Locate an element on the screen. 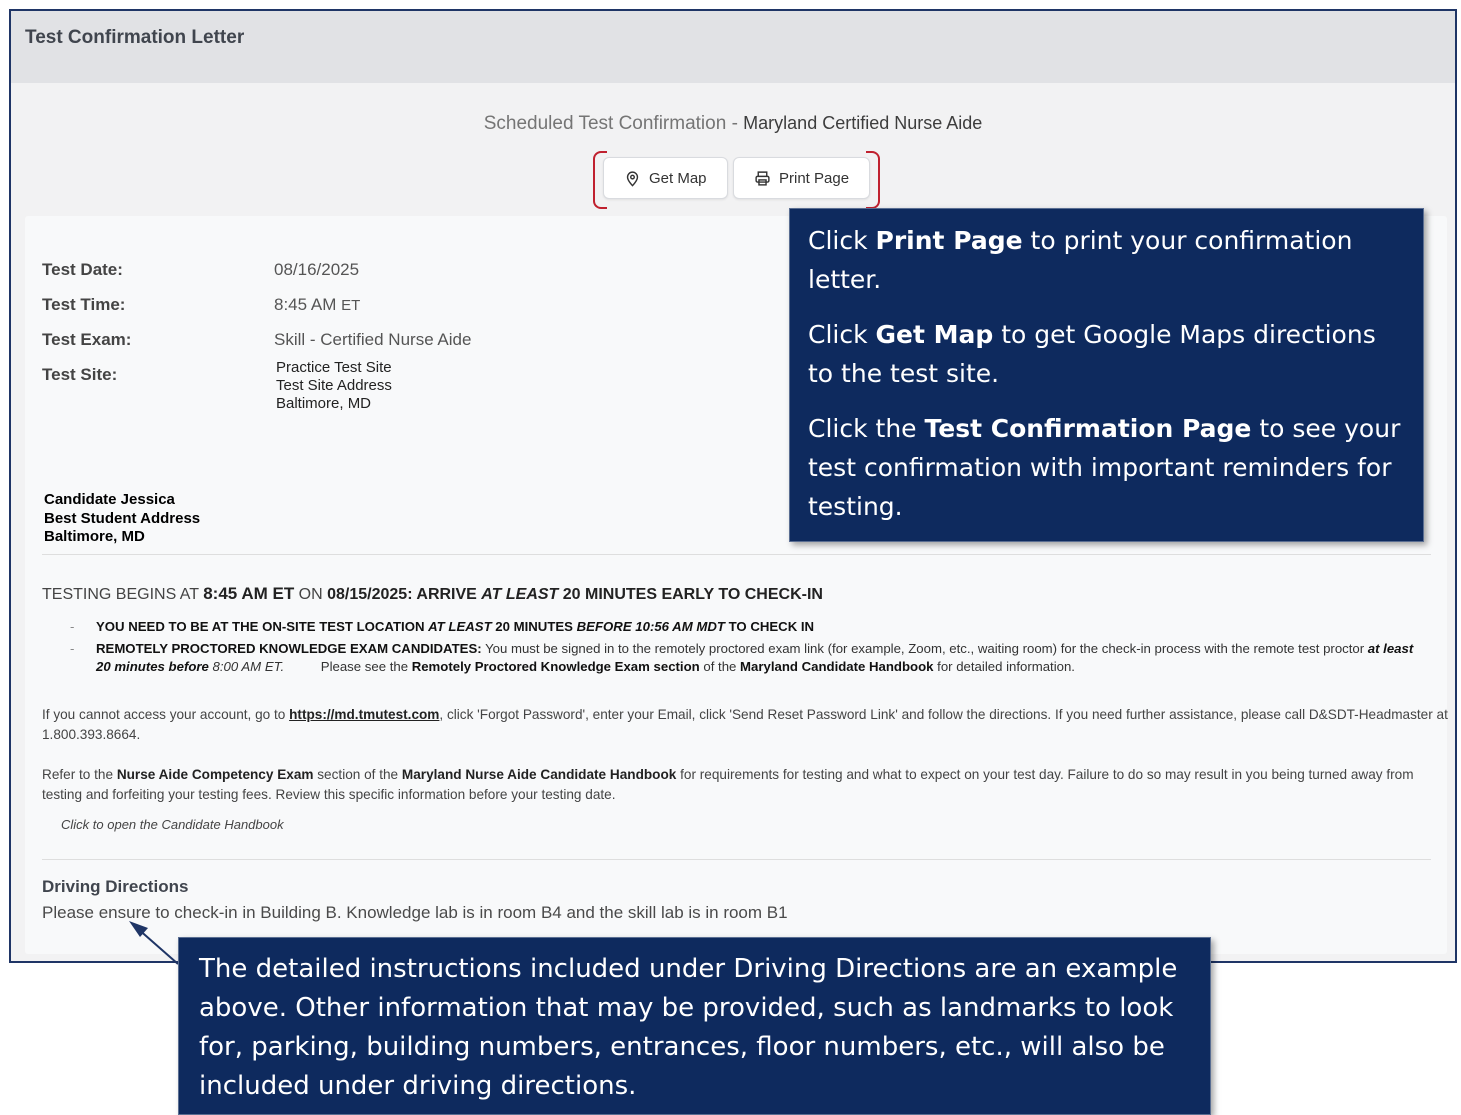 This screenshot has height=1115, width=1461. test-date-value: 08/16/2025 is located at coordinates (317, 269).